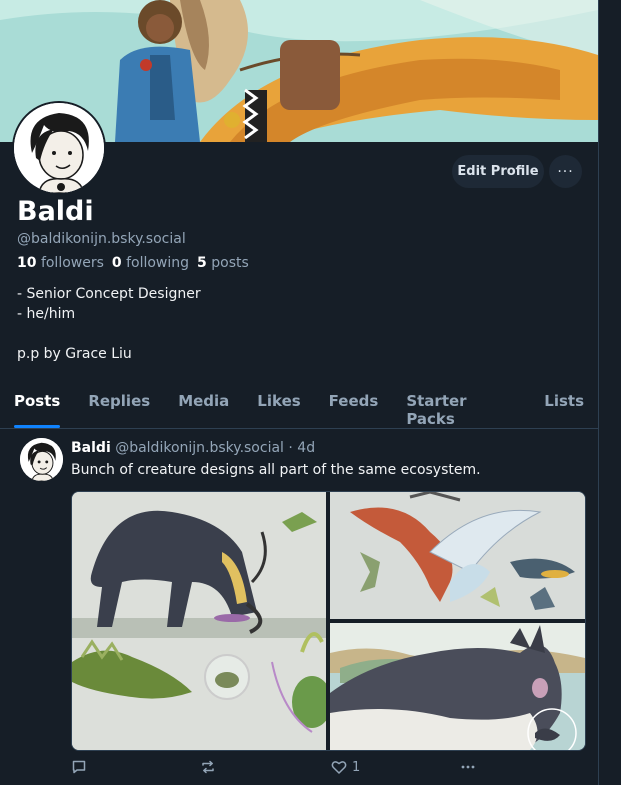 The width and height of the screenshot is (621, 785). I want to click on tab-posts: Posts, so click(37, 406).